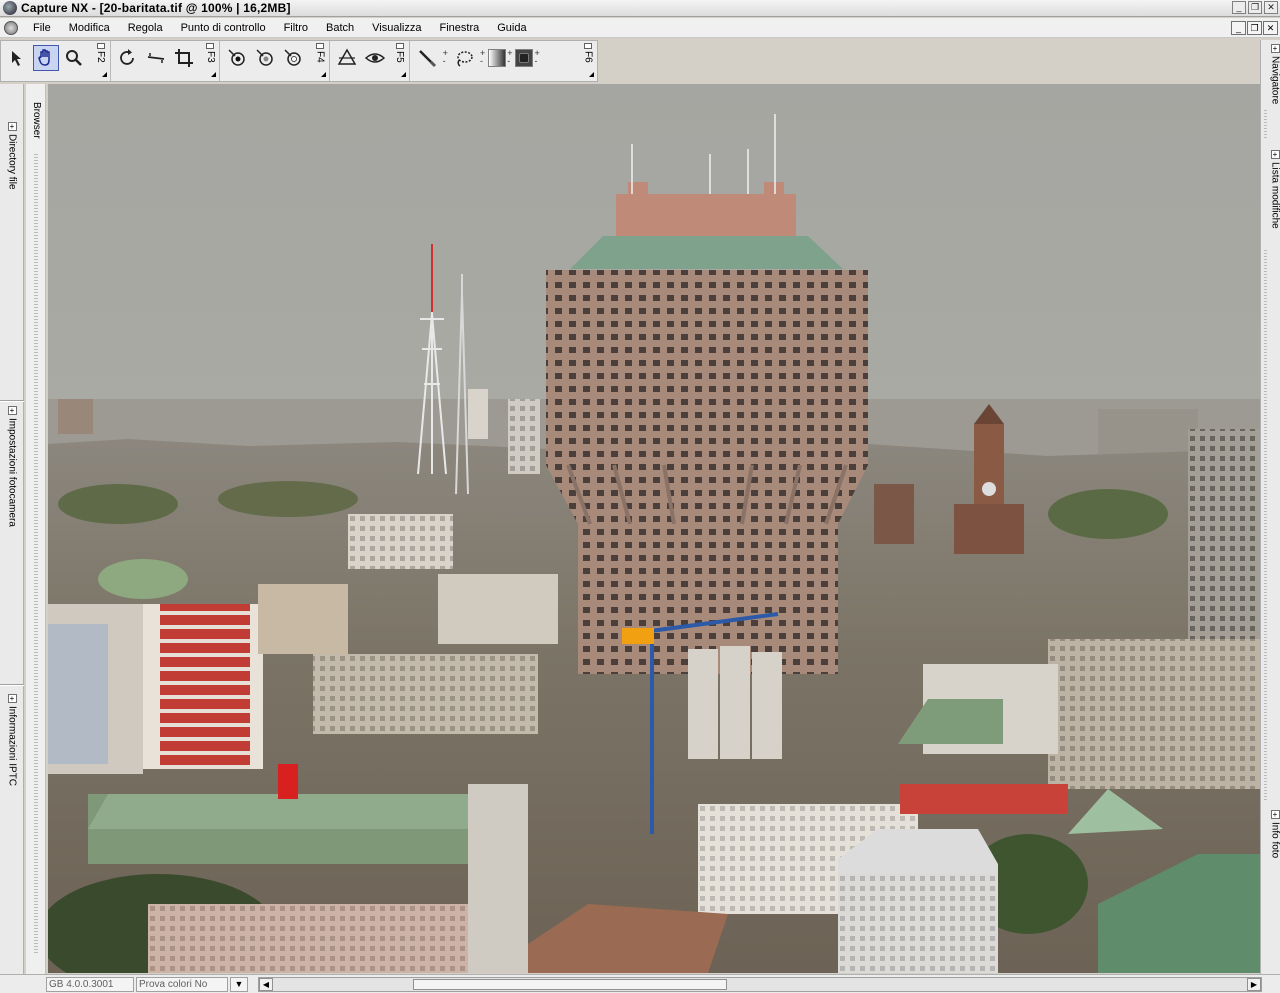 Image resolution: width=1280 pixels, height=993 pixels. I want to click on f6-panel-toggle: F6, so click(588, 60).